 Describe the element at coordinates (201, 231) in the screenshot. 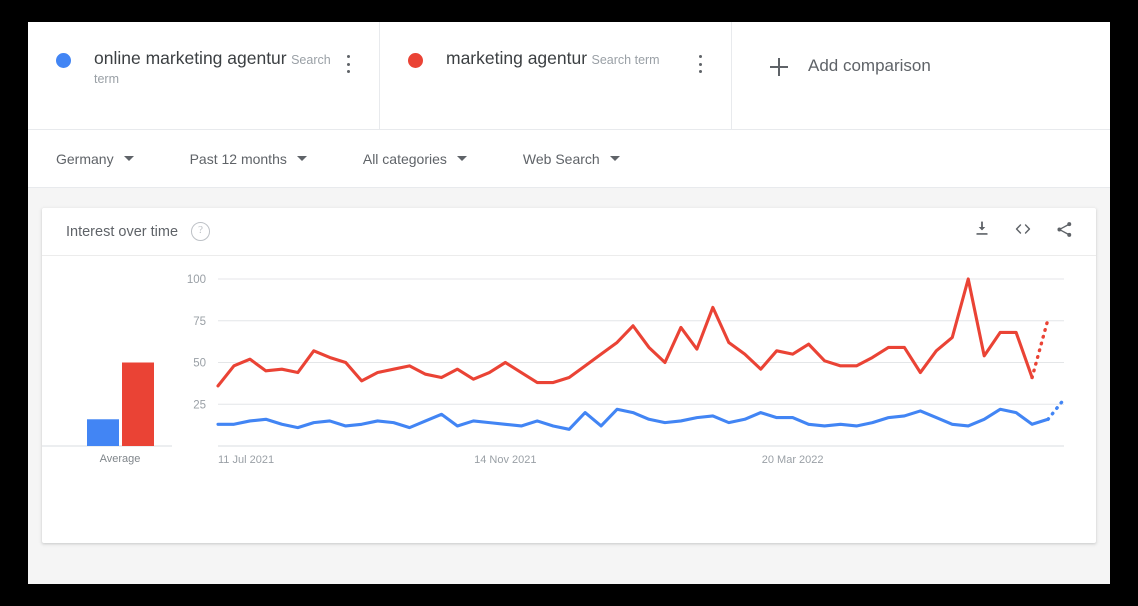

I see `question-mark-icon: ?` at that location.